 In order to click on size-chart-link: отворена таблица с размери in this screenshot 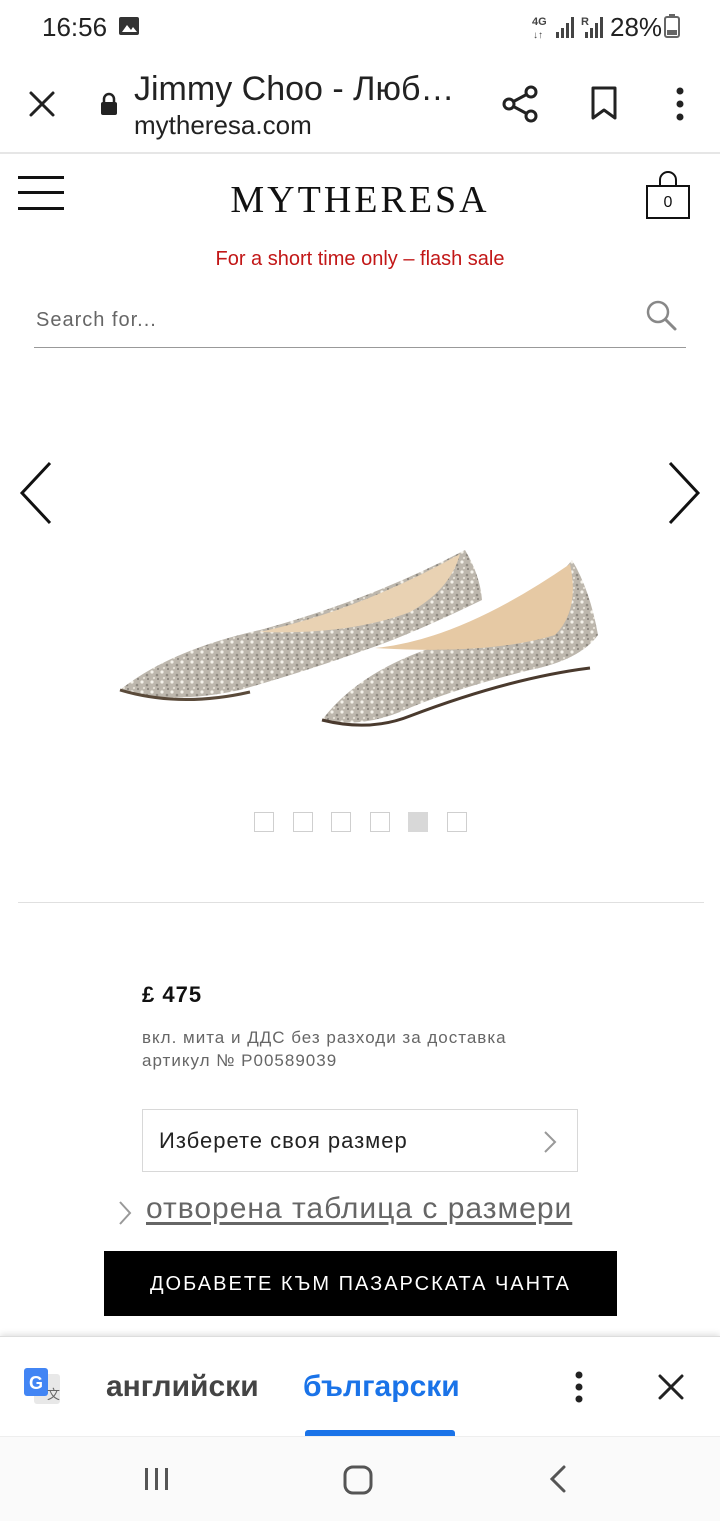, I will do `click(359, 1209)`.